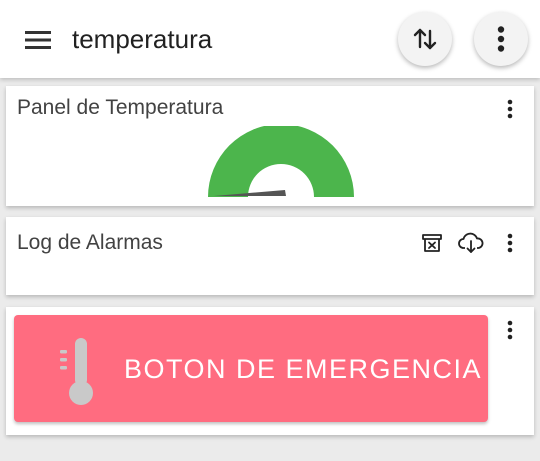 The image size is (540, 461). I want to click on sort-button, so click(425, 39).